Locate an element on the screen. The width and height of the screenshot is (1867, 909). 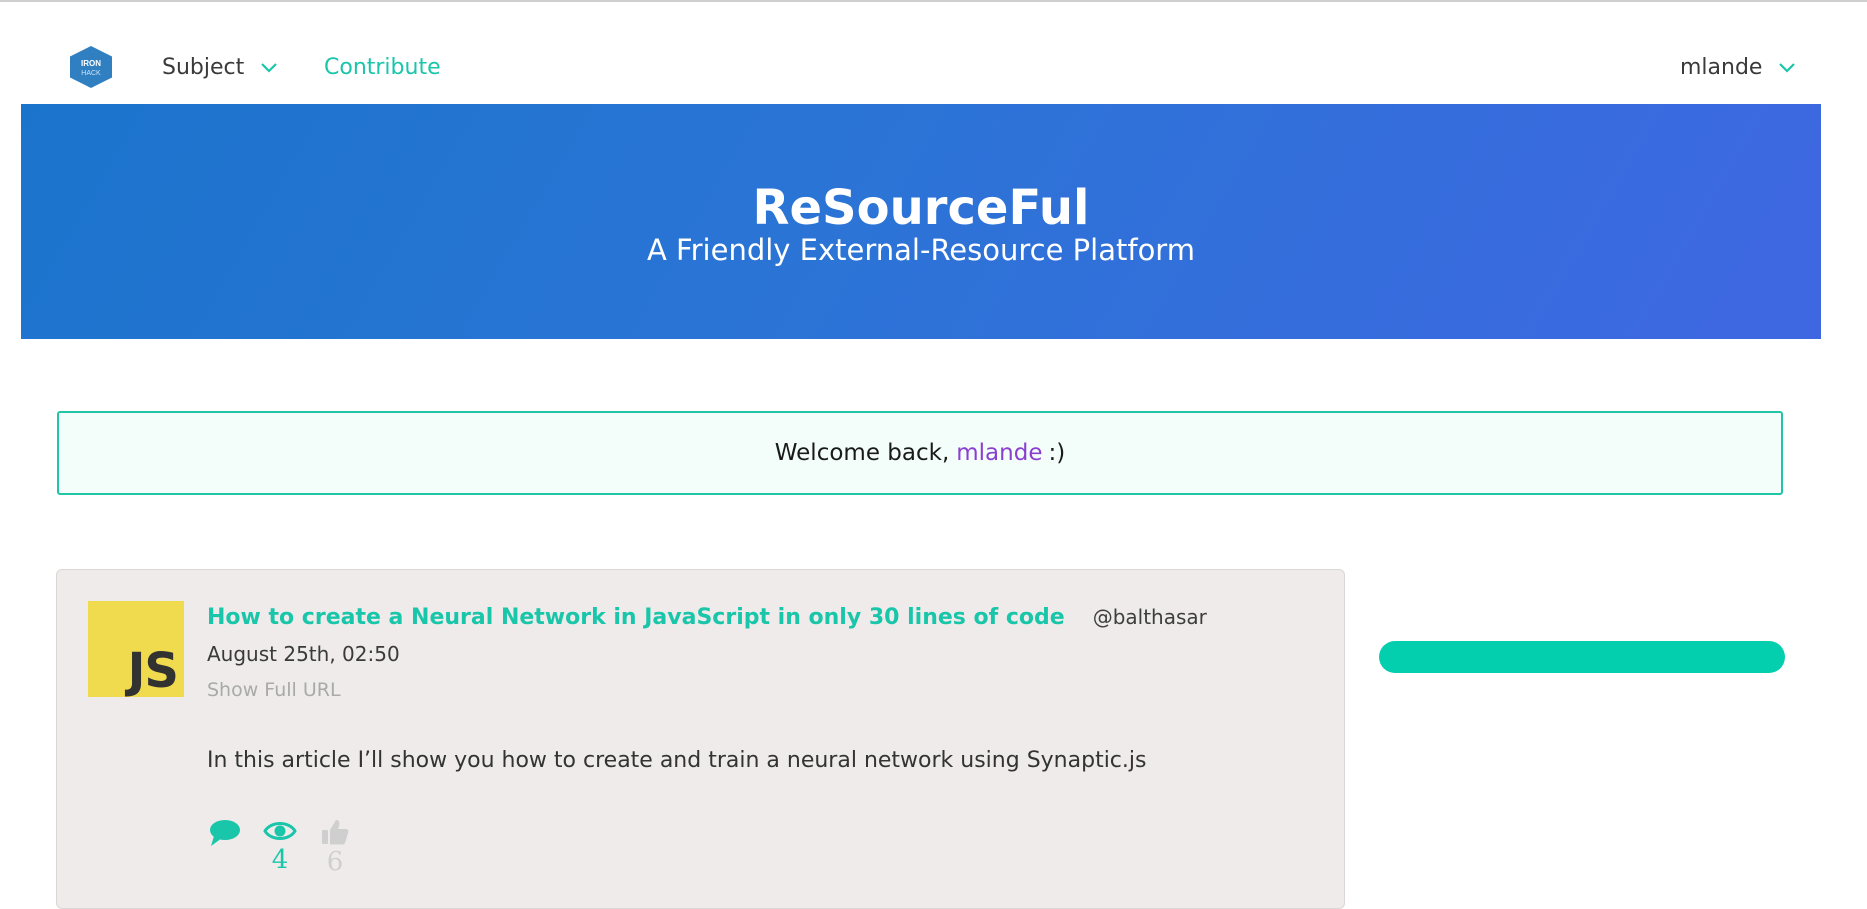
resource-date: August 25th, 02:50 is located at coordinates (303, 654).